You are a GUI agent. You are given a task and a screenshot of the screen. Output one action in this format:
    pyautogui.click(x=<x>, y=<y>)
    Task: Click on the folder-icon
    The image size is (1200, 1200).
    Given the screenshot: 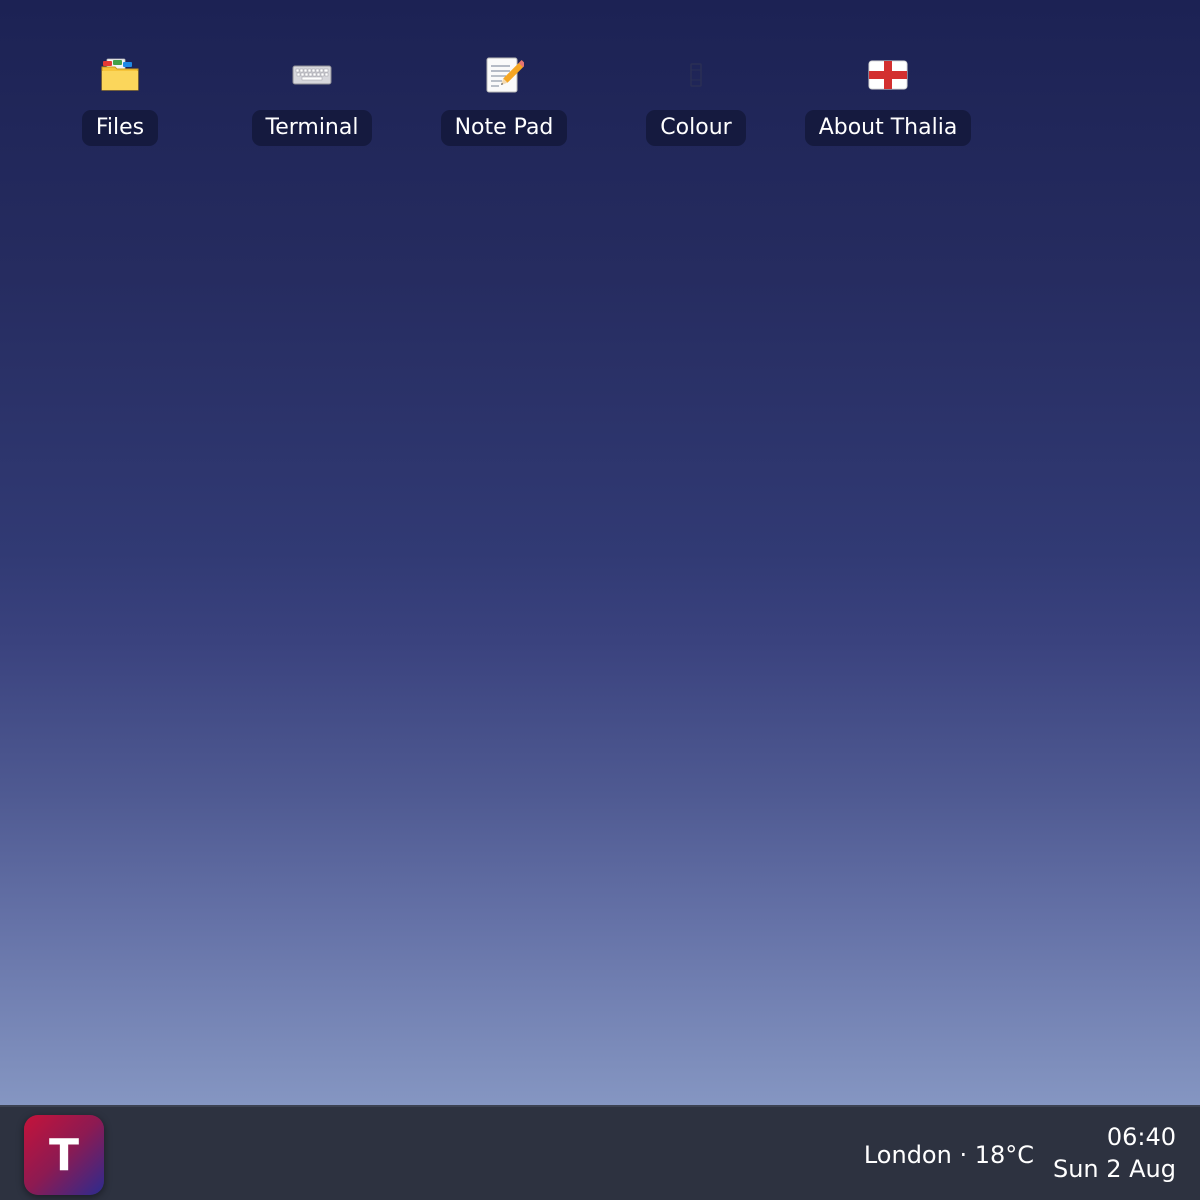 What is the action you would take?
    pyautogui.click(x=120, y=75)
    